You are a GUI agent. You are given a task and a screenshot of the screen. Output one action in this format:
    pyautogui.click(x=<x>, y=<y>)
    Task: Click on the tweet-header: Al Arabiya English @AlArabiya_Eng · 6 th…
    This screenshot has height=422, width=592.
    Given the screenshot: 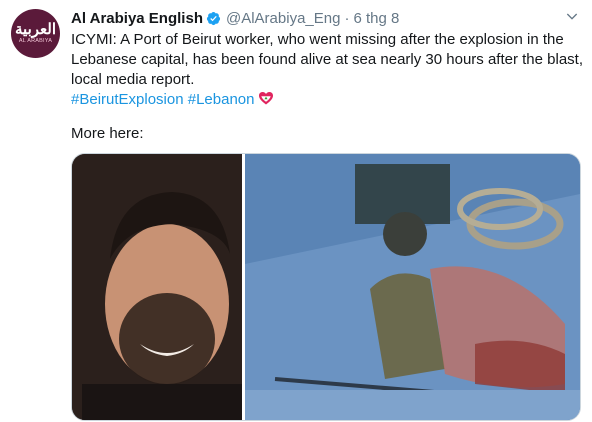 What is the action you would take?
    pyautogui.click(x=235, y=18)
    